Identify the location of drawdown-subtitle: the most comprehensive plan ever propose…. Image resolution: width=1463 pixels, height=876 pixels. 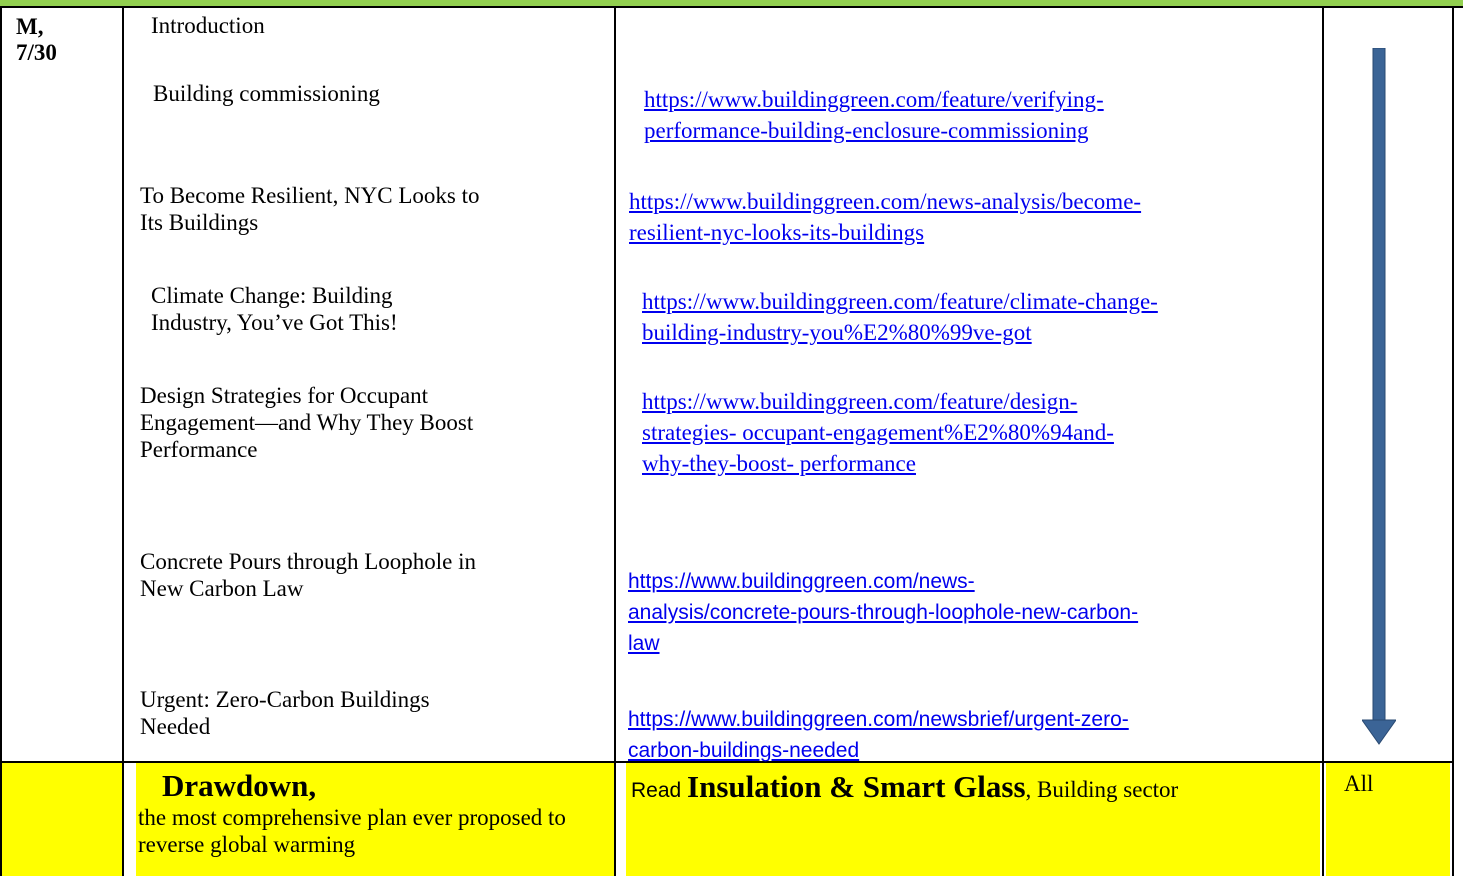
(352, 831).